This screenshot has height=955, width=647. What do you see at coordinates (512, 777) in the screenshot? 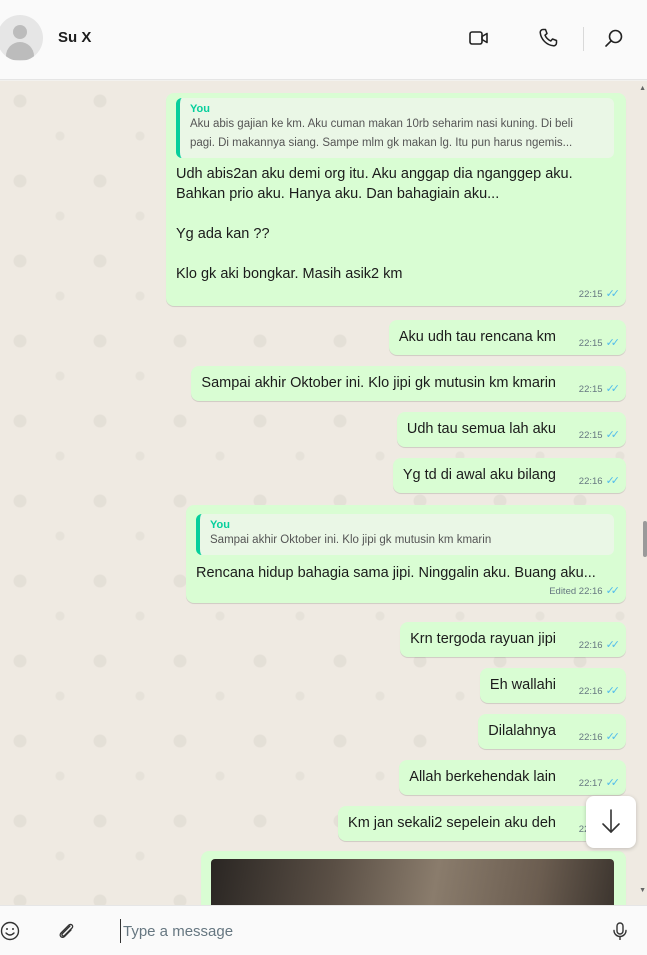
I see `message-bubble: Allah berkehendak lain 22:17 ✓✓` at bounding box center [512, 777].